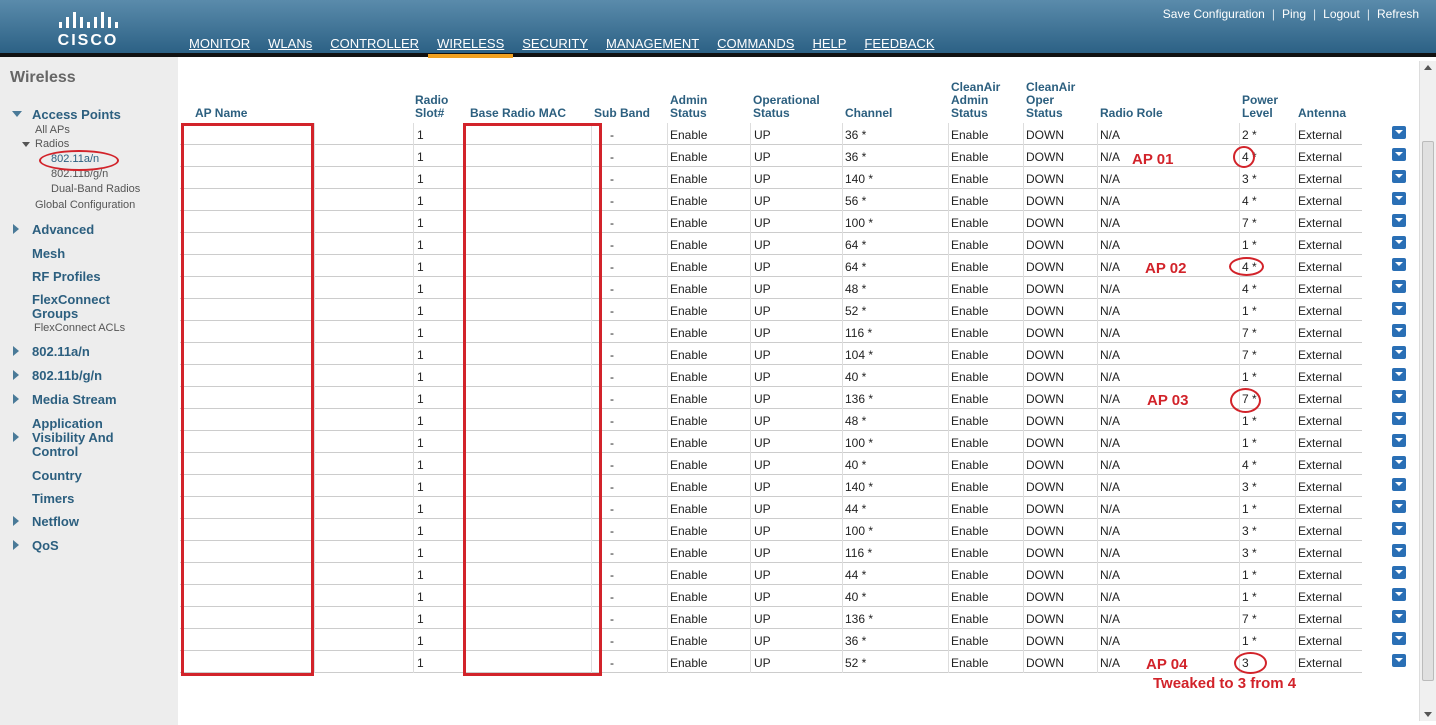 This screenshot has height=725, width=1436. What do you see at coordinates (899, 46) in the screenshot?
I see `nav-feedback: FEEDBACK` at bounding box center [899, 46].